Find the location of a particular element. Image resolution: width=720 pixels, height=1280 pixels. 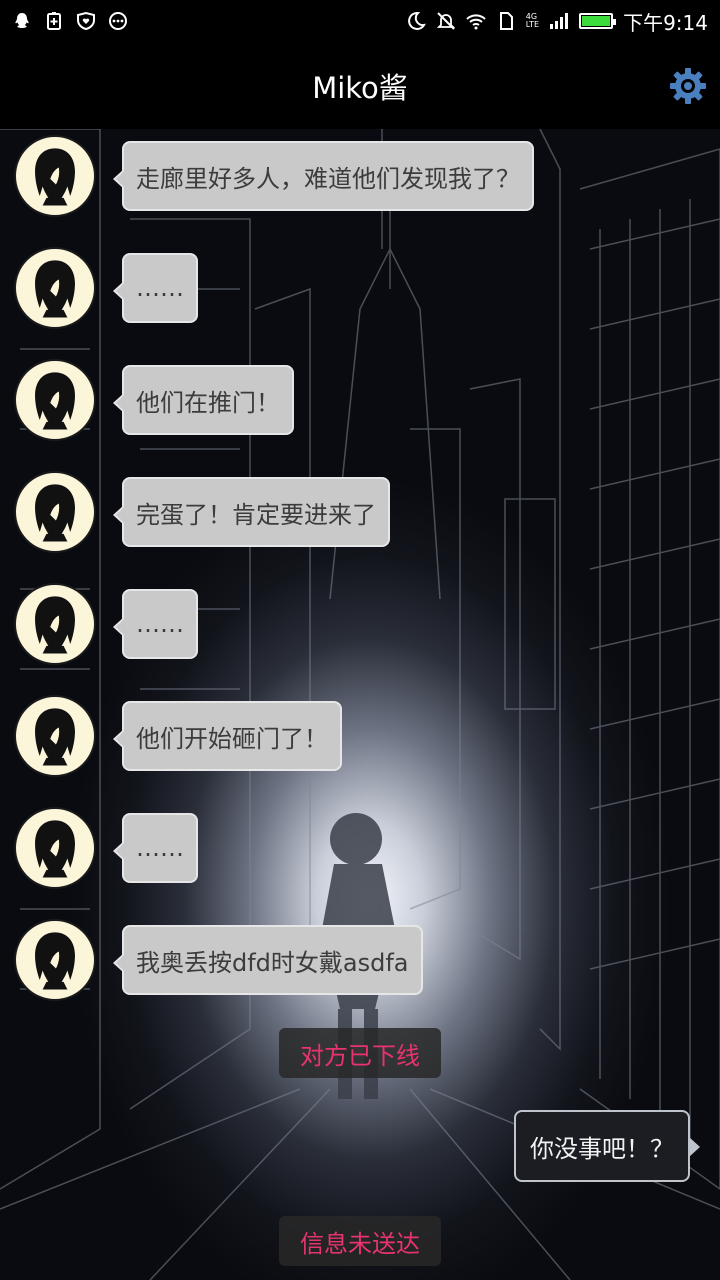

mute-icon is located at coordinates (446, 21).